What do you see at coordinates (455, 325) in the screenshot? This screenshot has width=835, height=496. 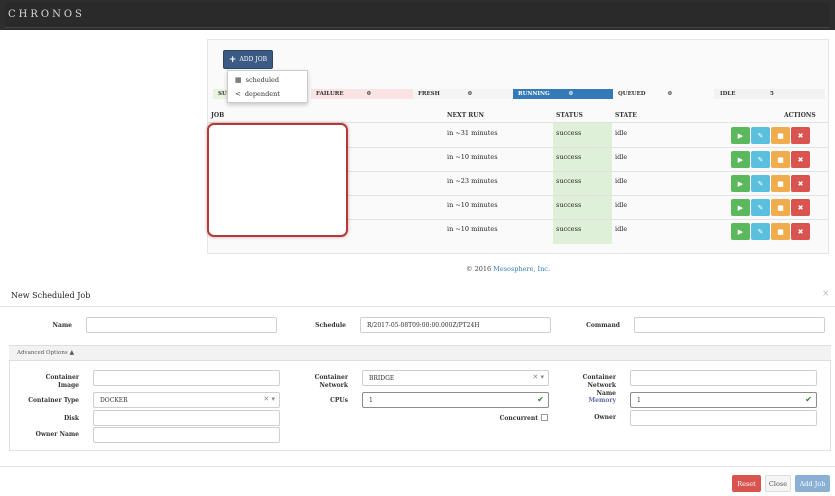 I see `schedule-input: R/2017-05-08T09:00:00.000Z/PT24H` at bounding box center [455, 325].